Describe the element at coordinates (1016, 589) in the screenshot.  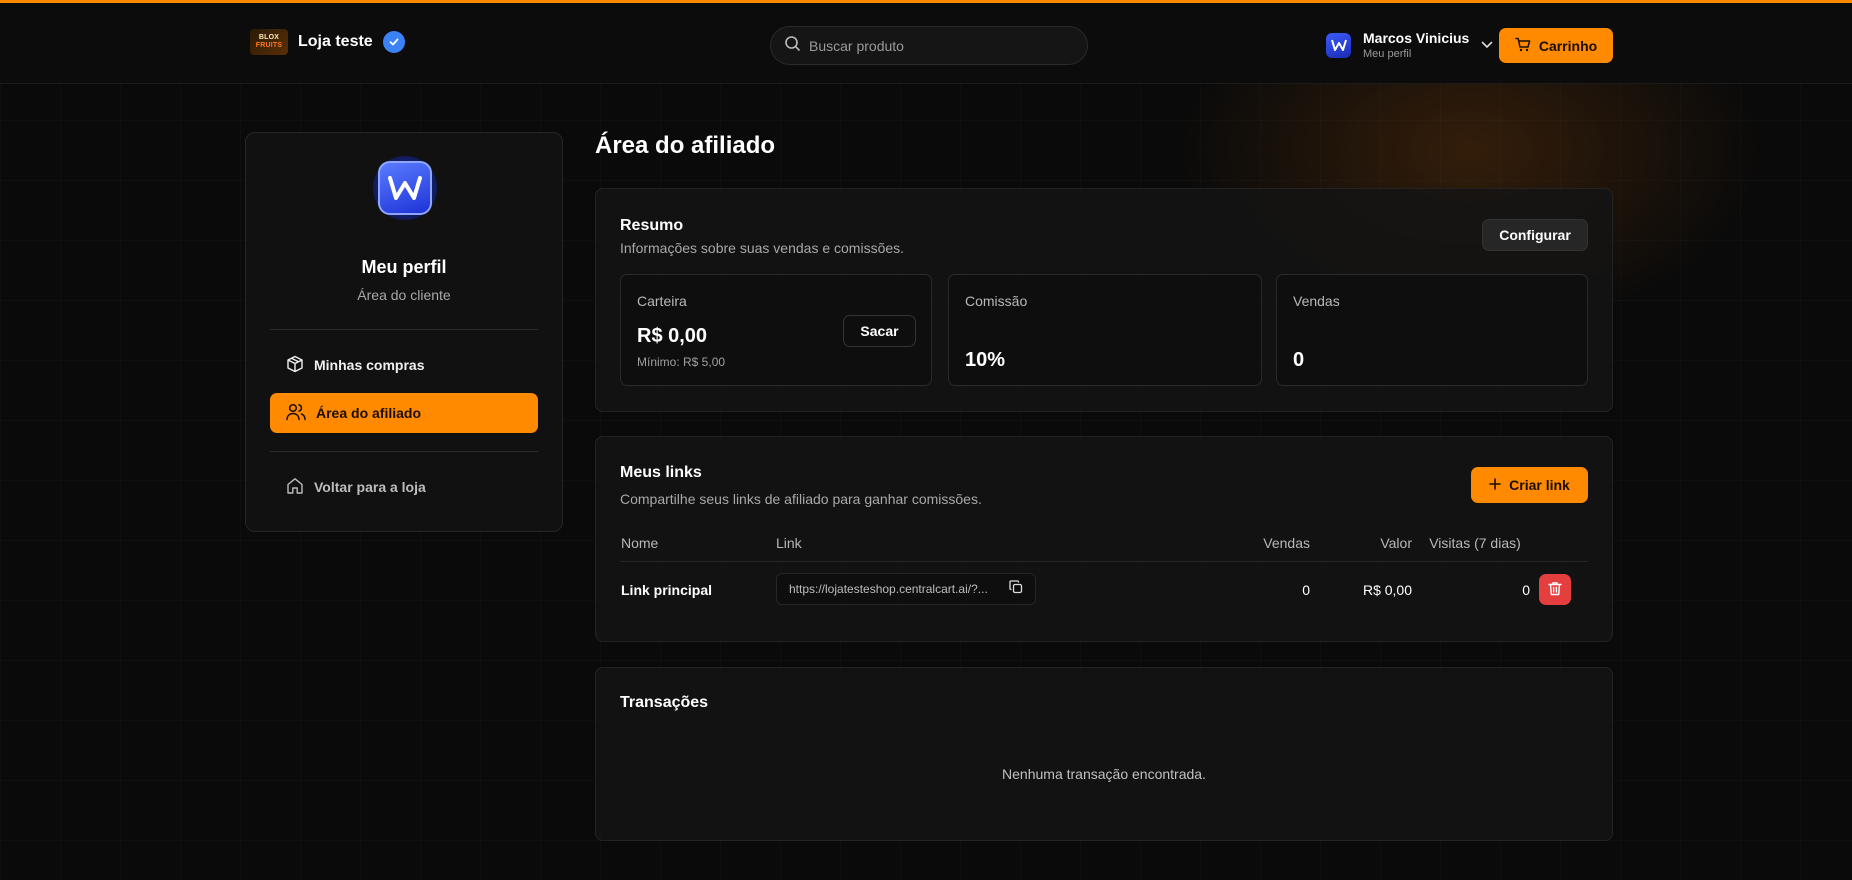
I see `copy-icon` at that location.